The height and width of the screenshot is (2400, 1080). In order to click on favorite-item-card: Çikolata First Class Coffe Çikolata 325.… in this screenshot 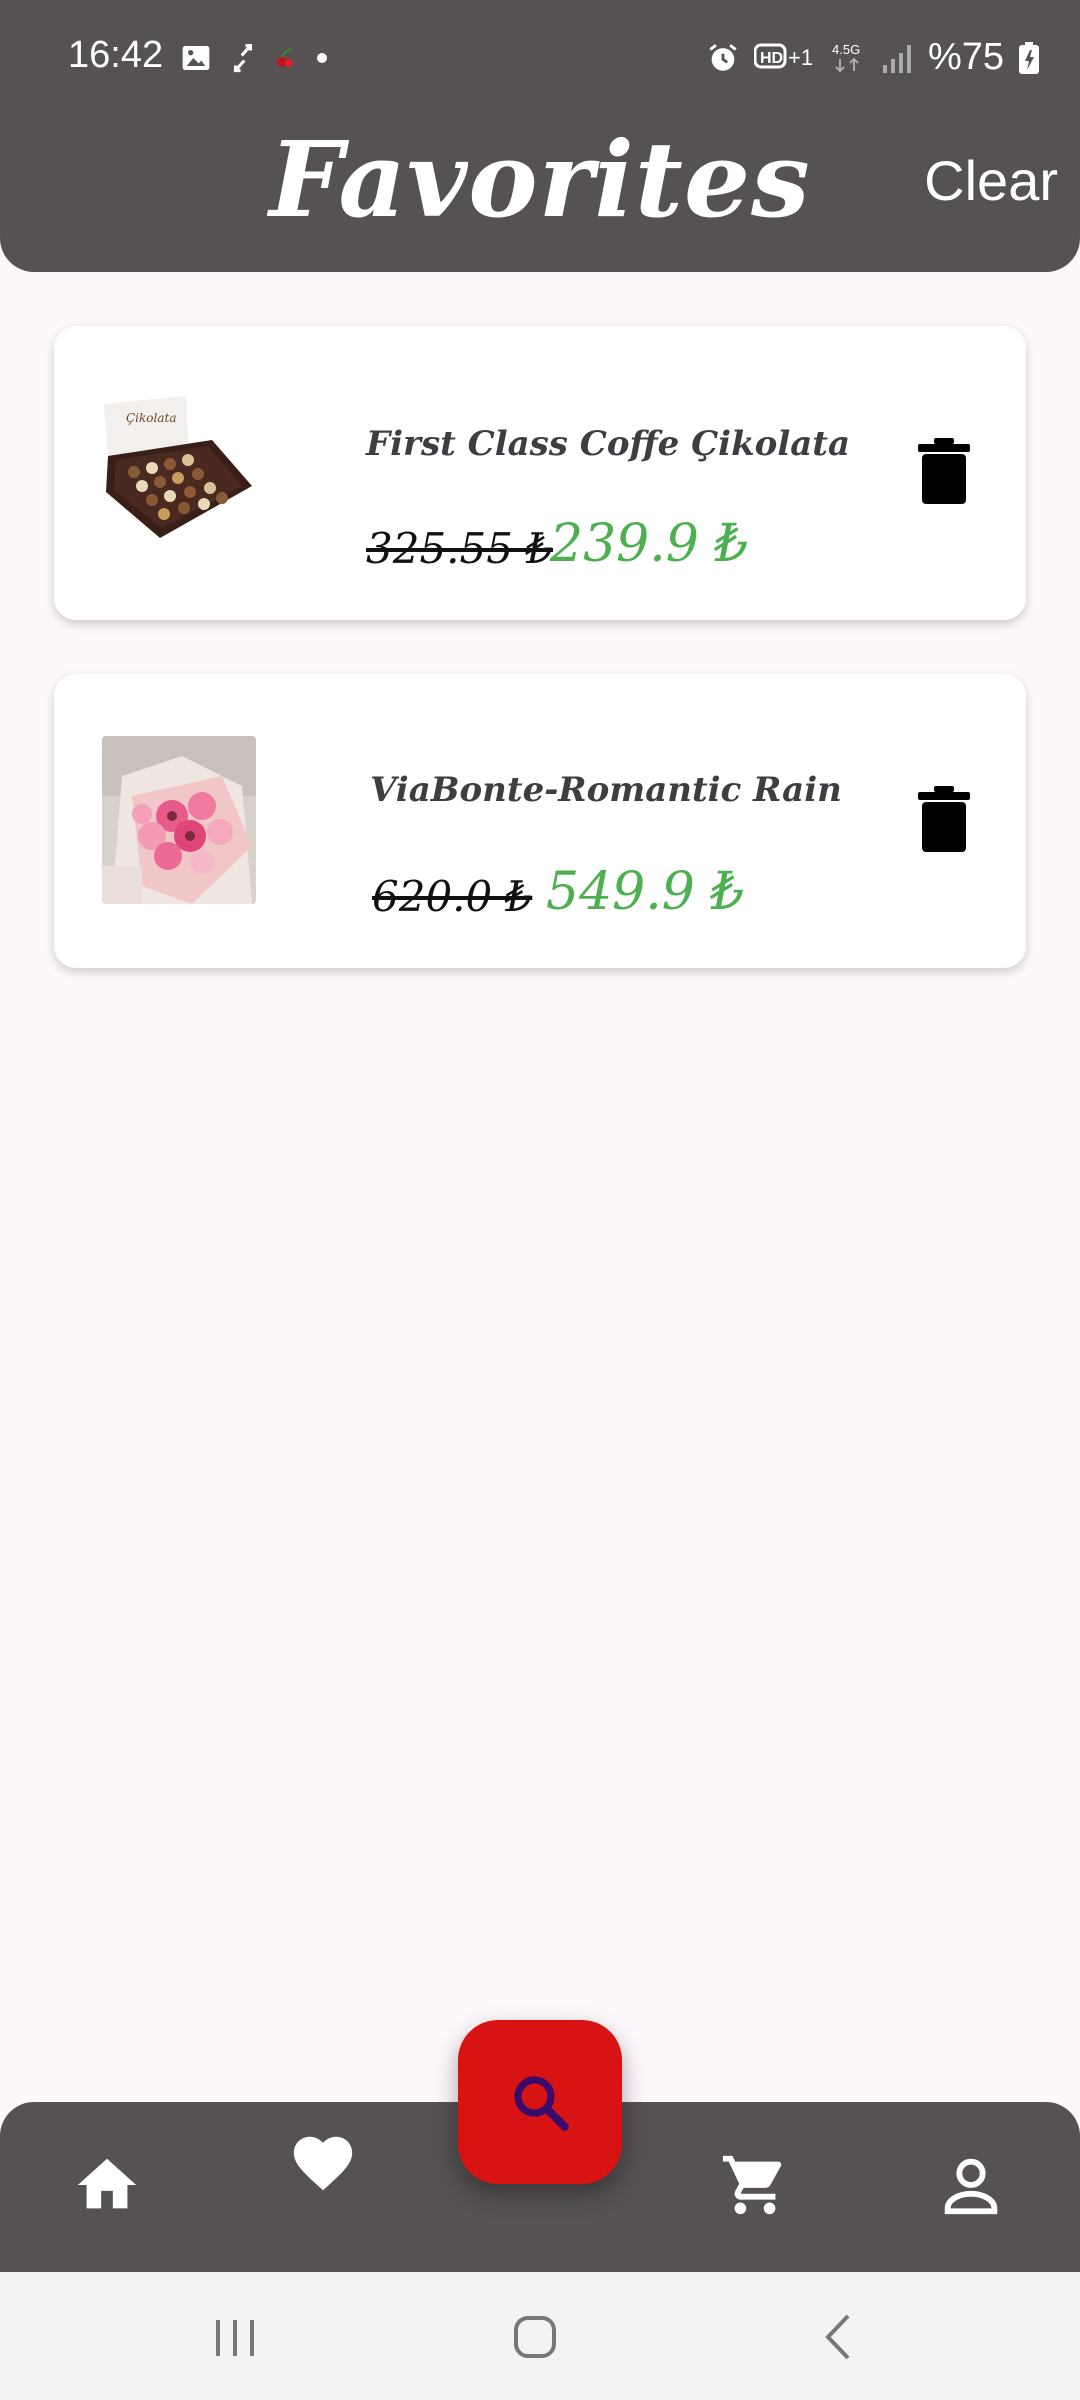, I will do `click(540, 473)`.